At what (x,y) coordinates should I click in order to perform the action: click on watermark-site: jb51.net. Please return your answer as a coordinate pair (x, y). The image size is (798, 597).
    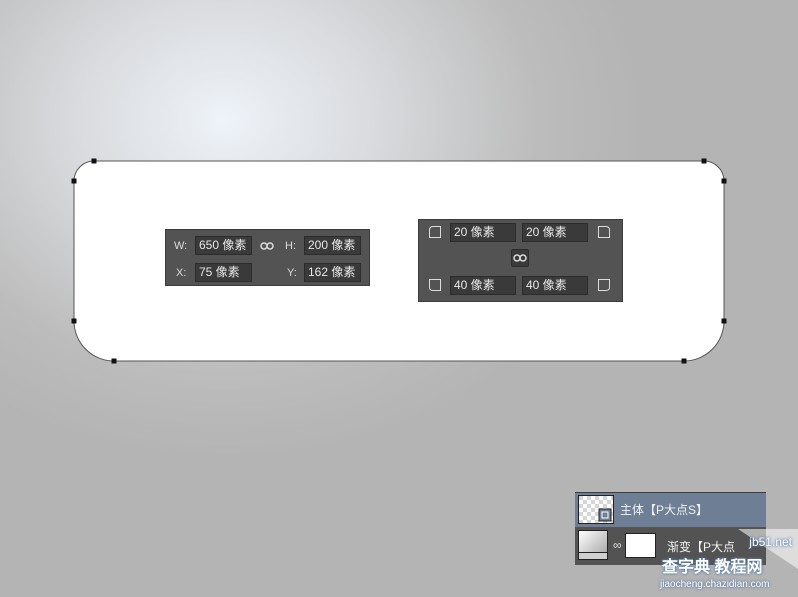
    Looking at the image, I should click on (770, 542).